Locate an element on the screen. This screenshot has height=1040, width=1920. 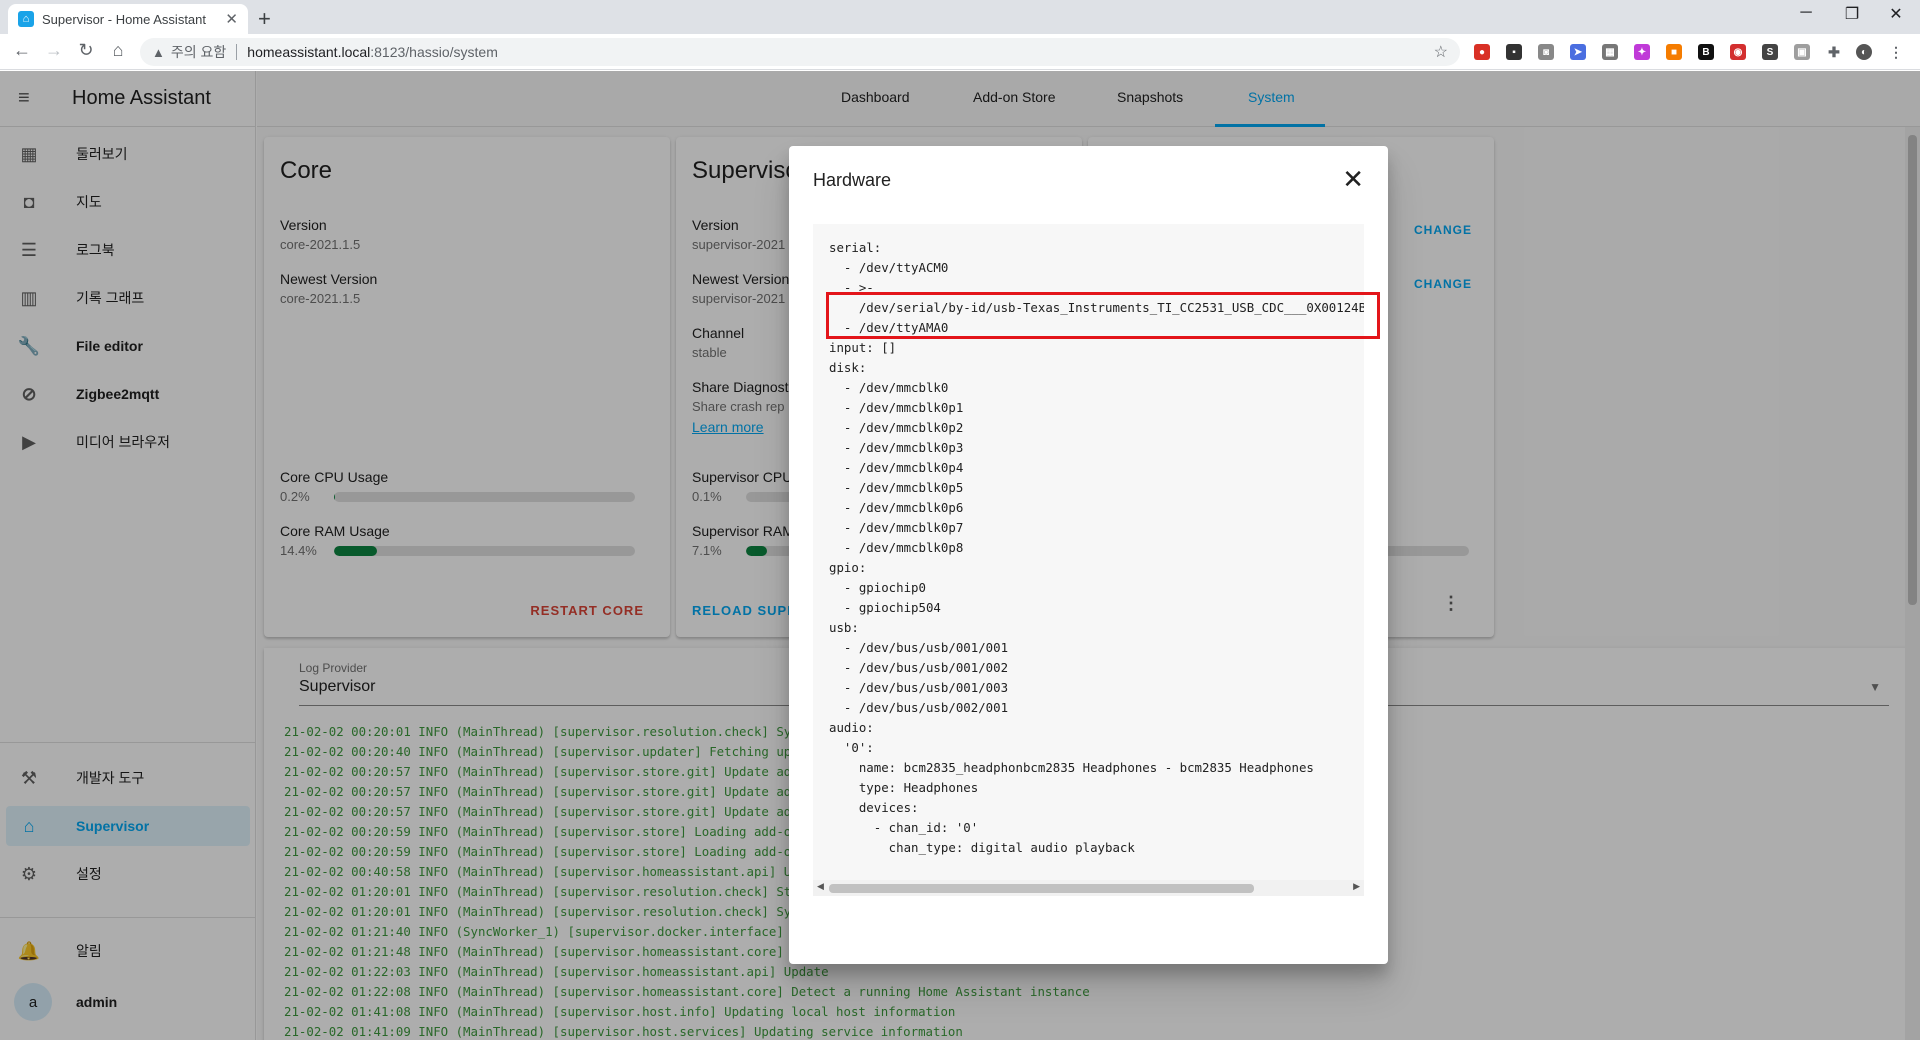
extension-shield-icon: ◉ is located at coordinates (1738, 52).